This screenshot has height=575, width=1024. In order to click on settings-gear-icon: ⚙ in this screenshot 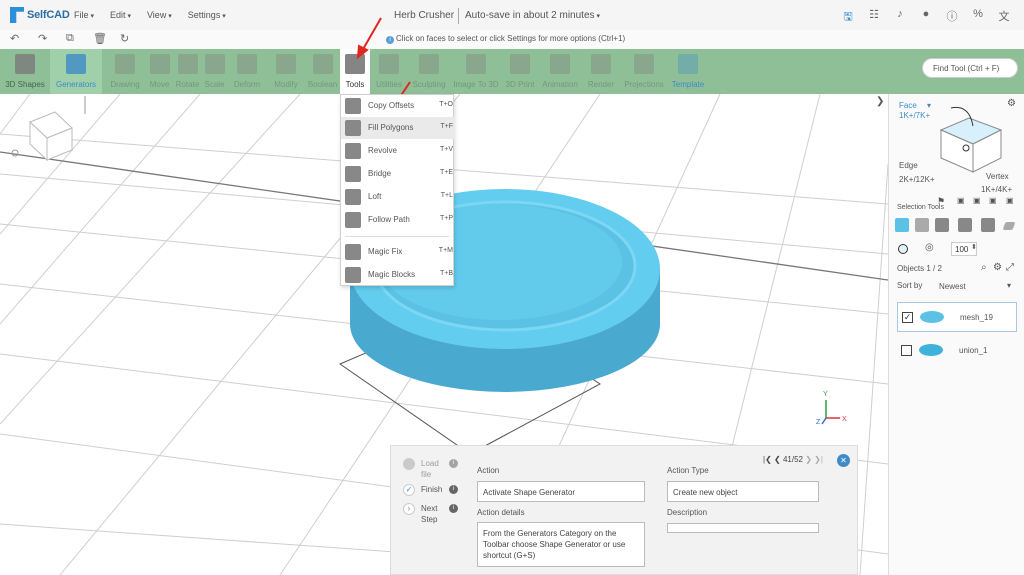, I will do `click(997, 267)`.